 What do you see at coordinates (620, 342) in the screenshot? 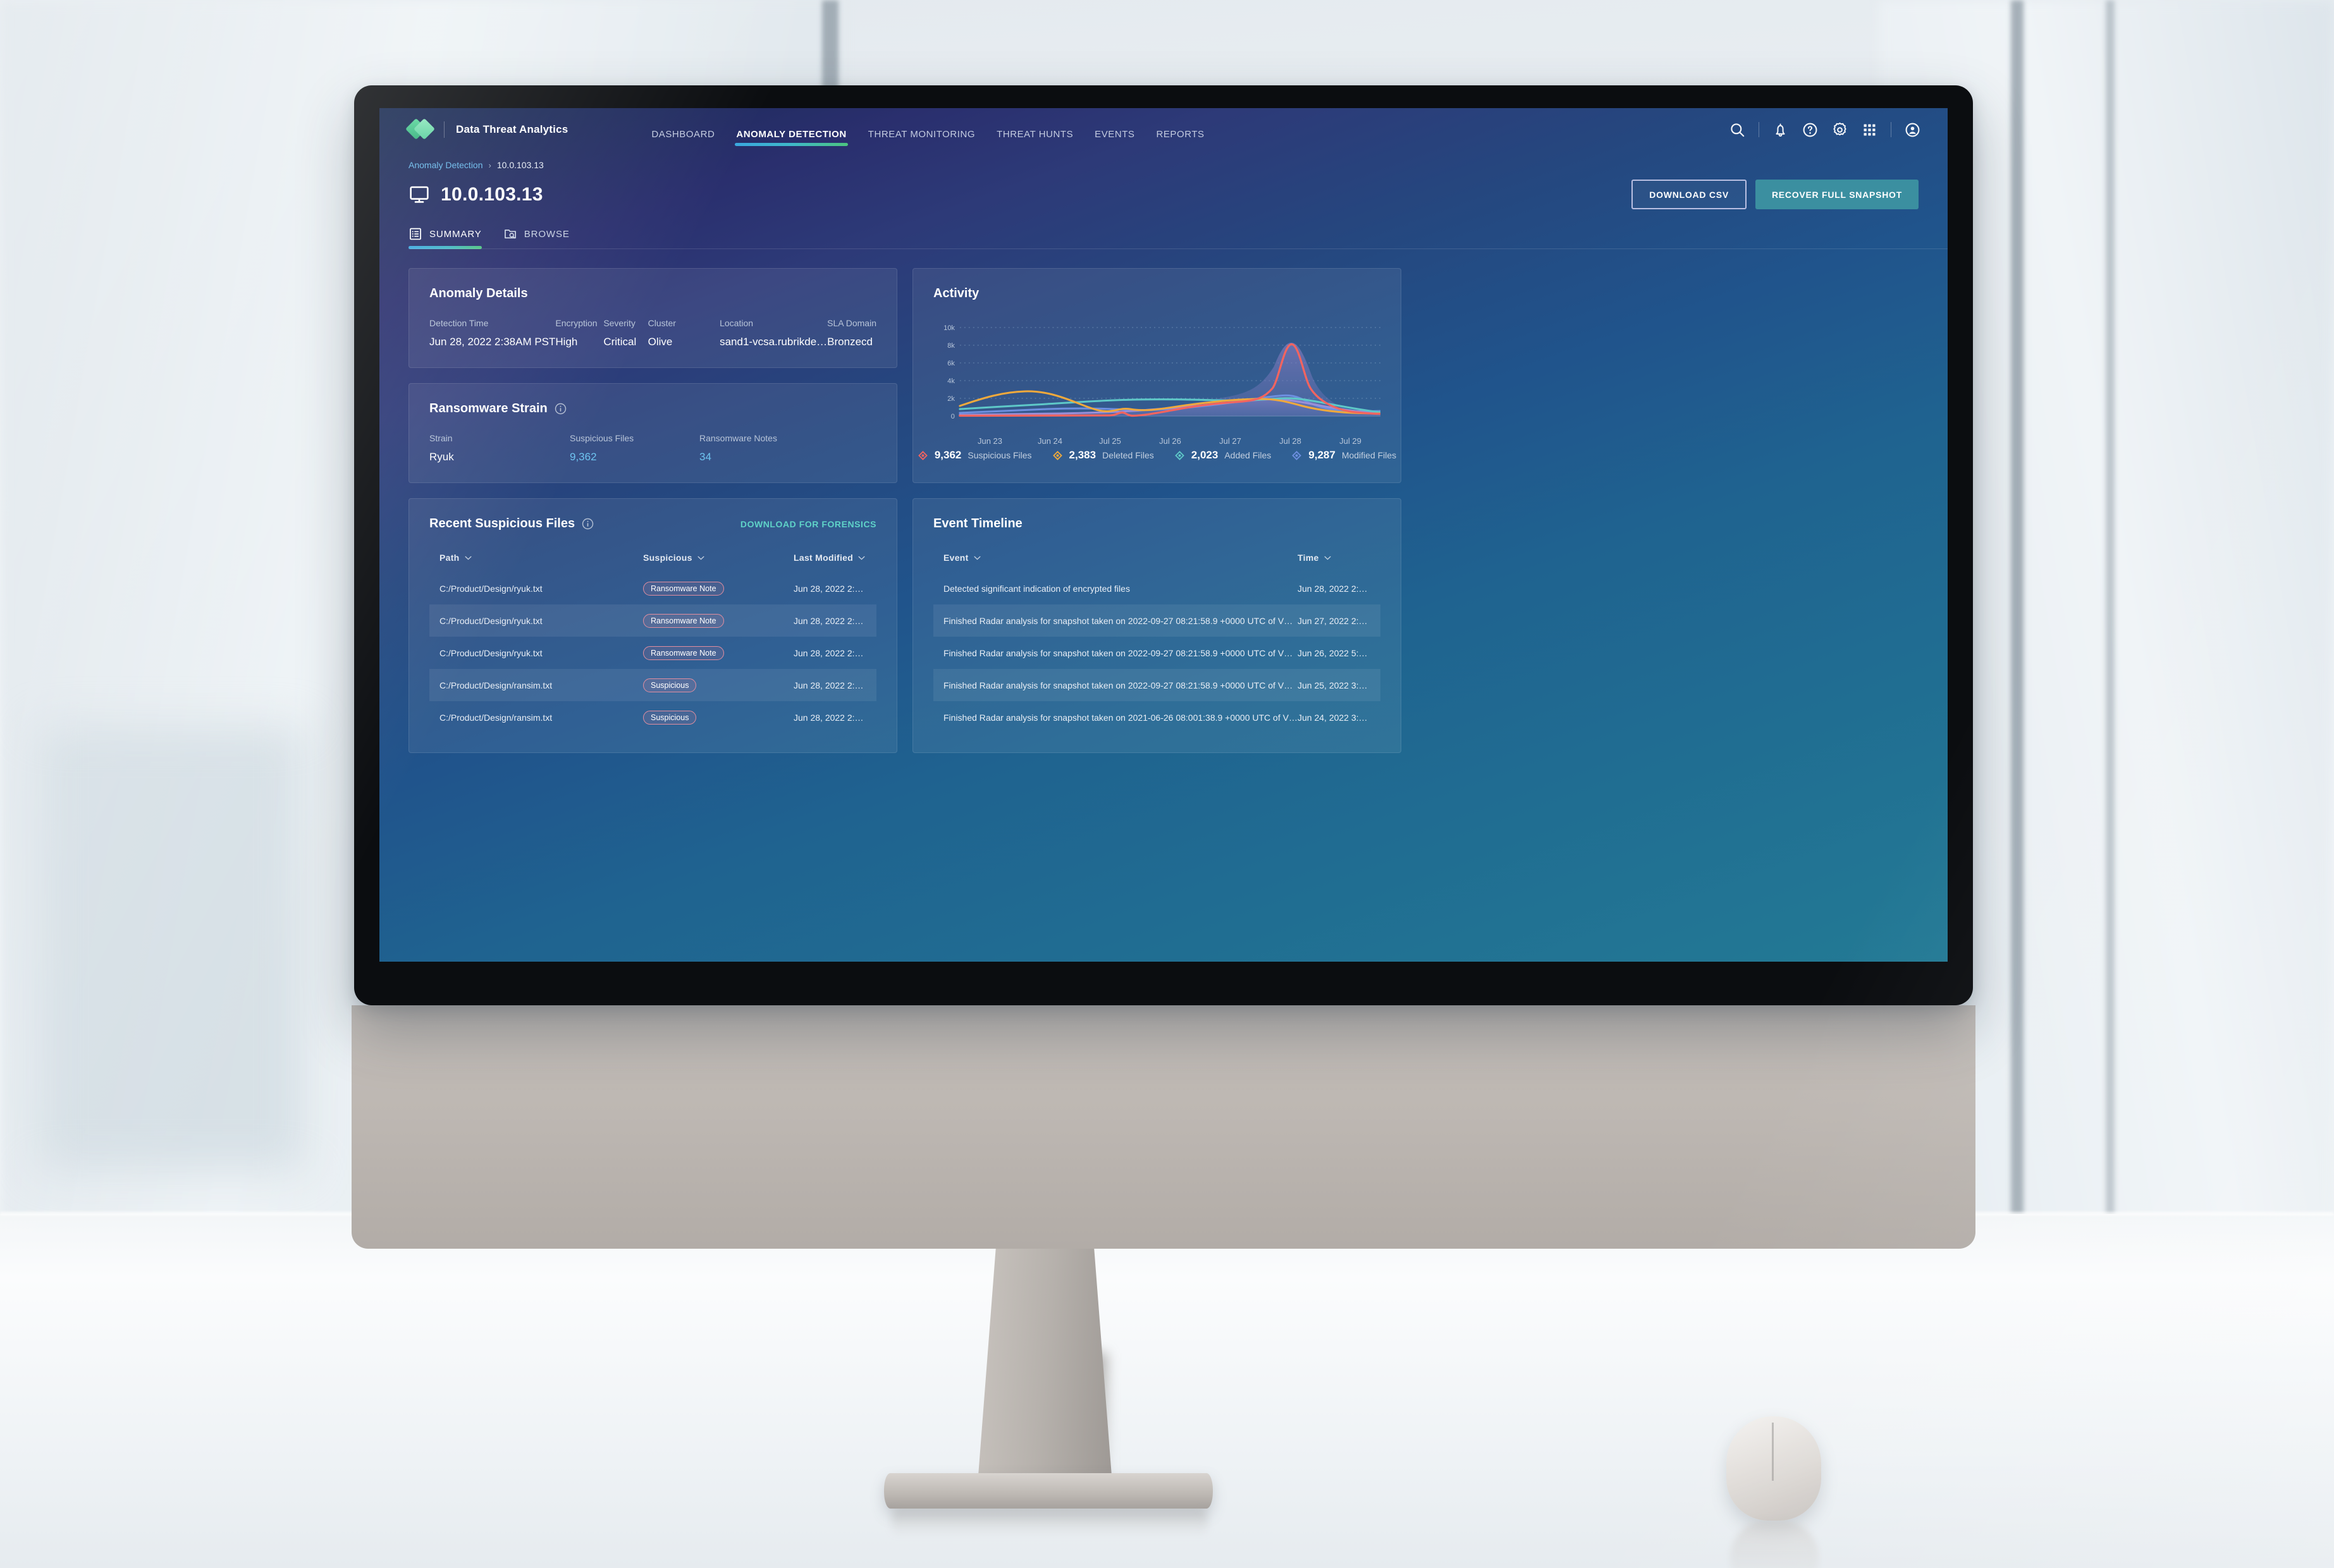
I see `field-value: Critical` at bounding box center [620, 342].